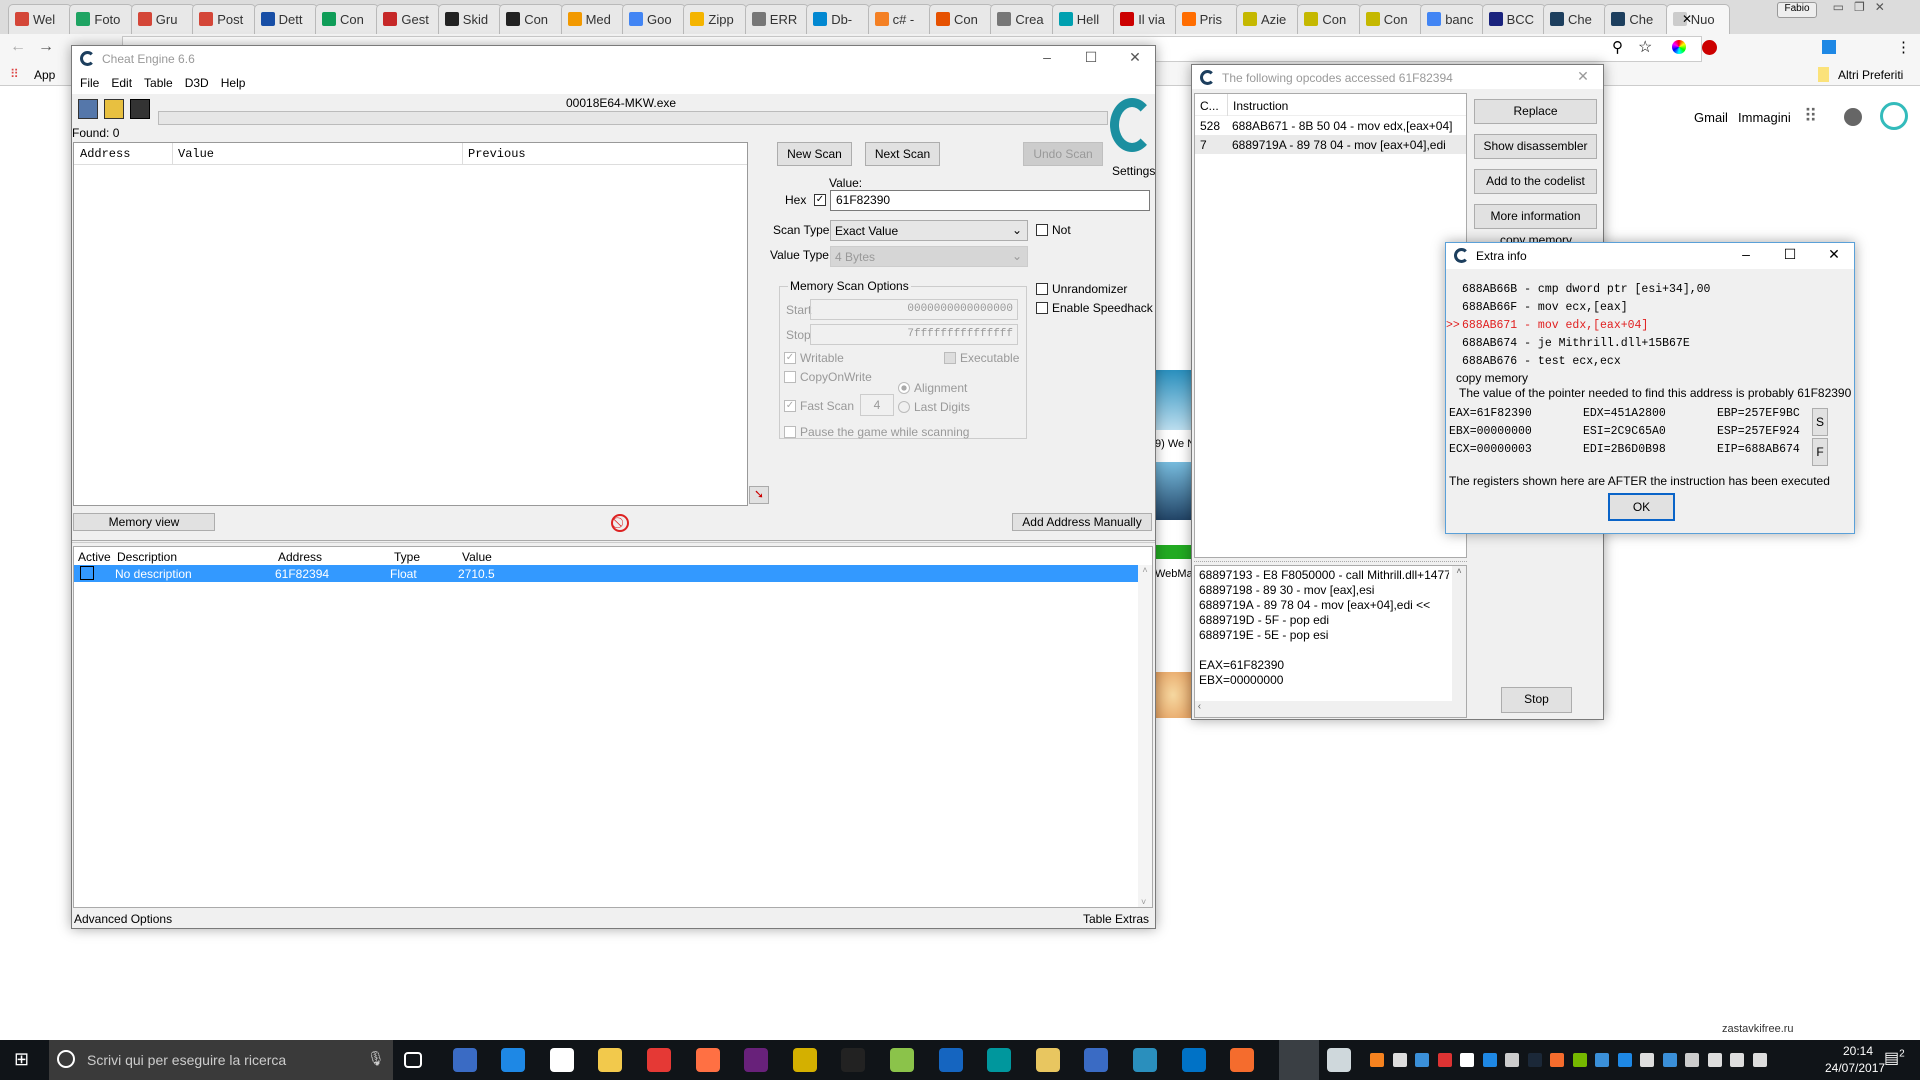 This screenshot has width=1920, height=1080. I want to click on undo-scan-button: Undo Scan, so click(1063, 154).